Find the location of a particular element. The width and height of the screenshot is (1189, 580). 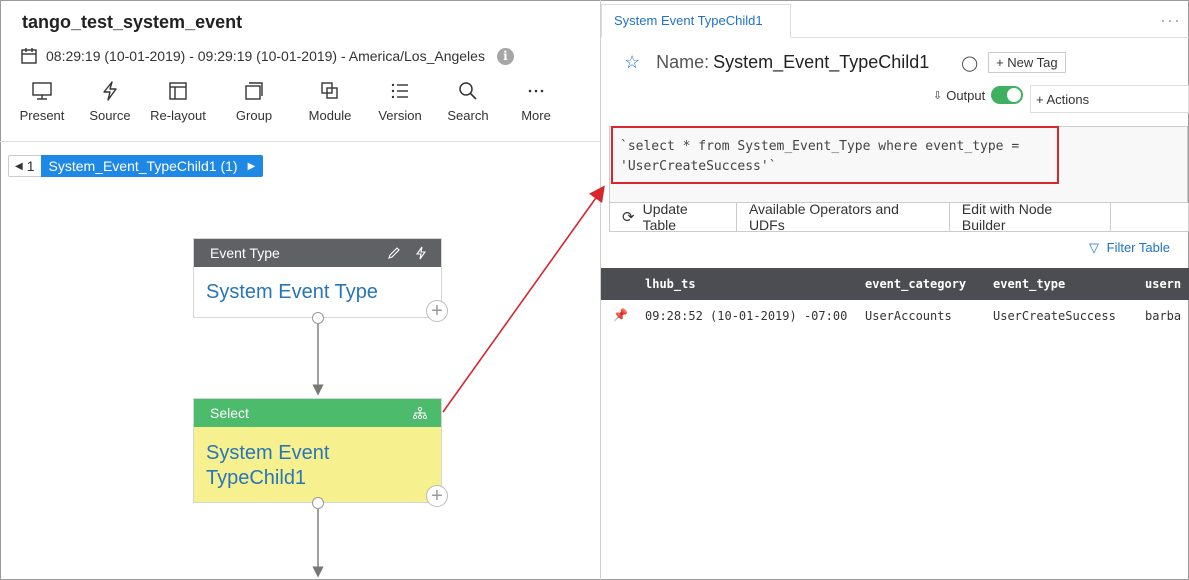

output-toggle is located at coordinates (1007, 95).